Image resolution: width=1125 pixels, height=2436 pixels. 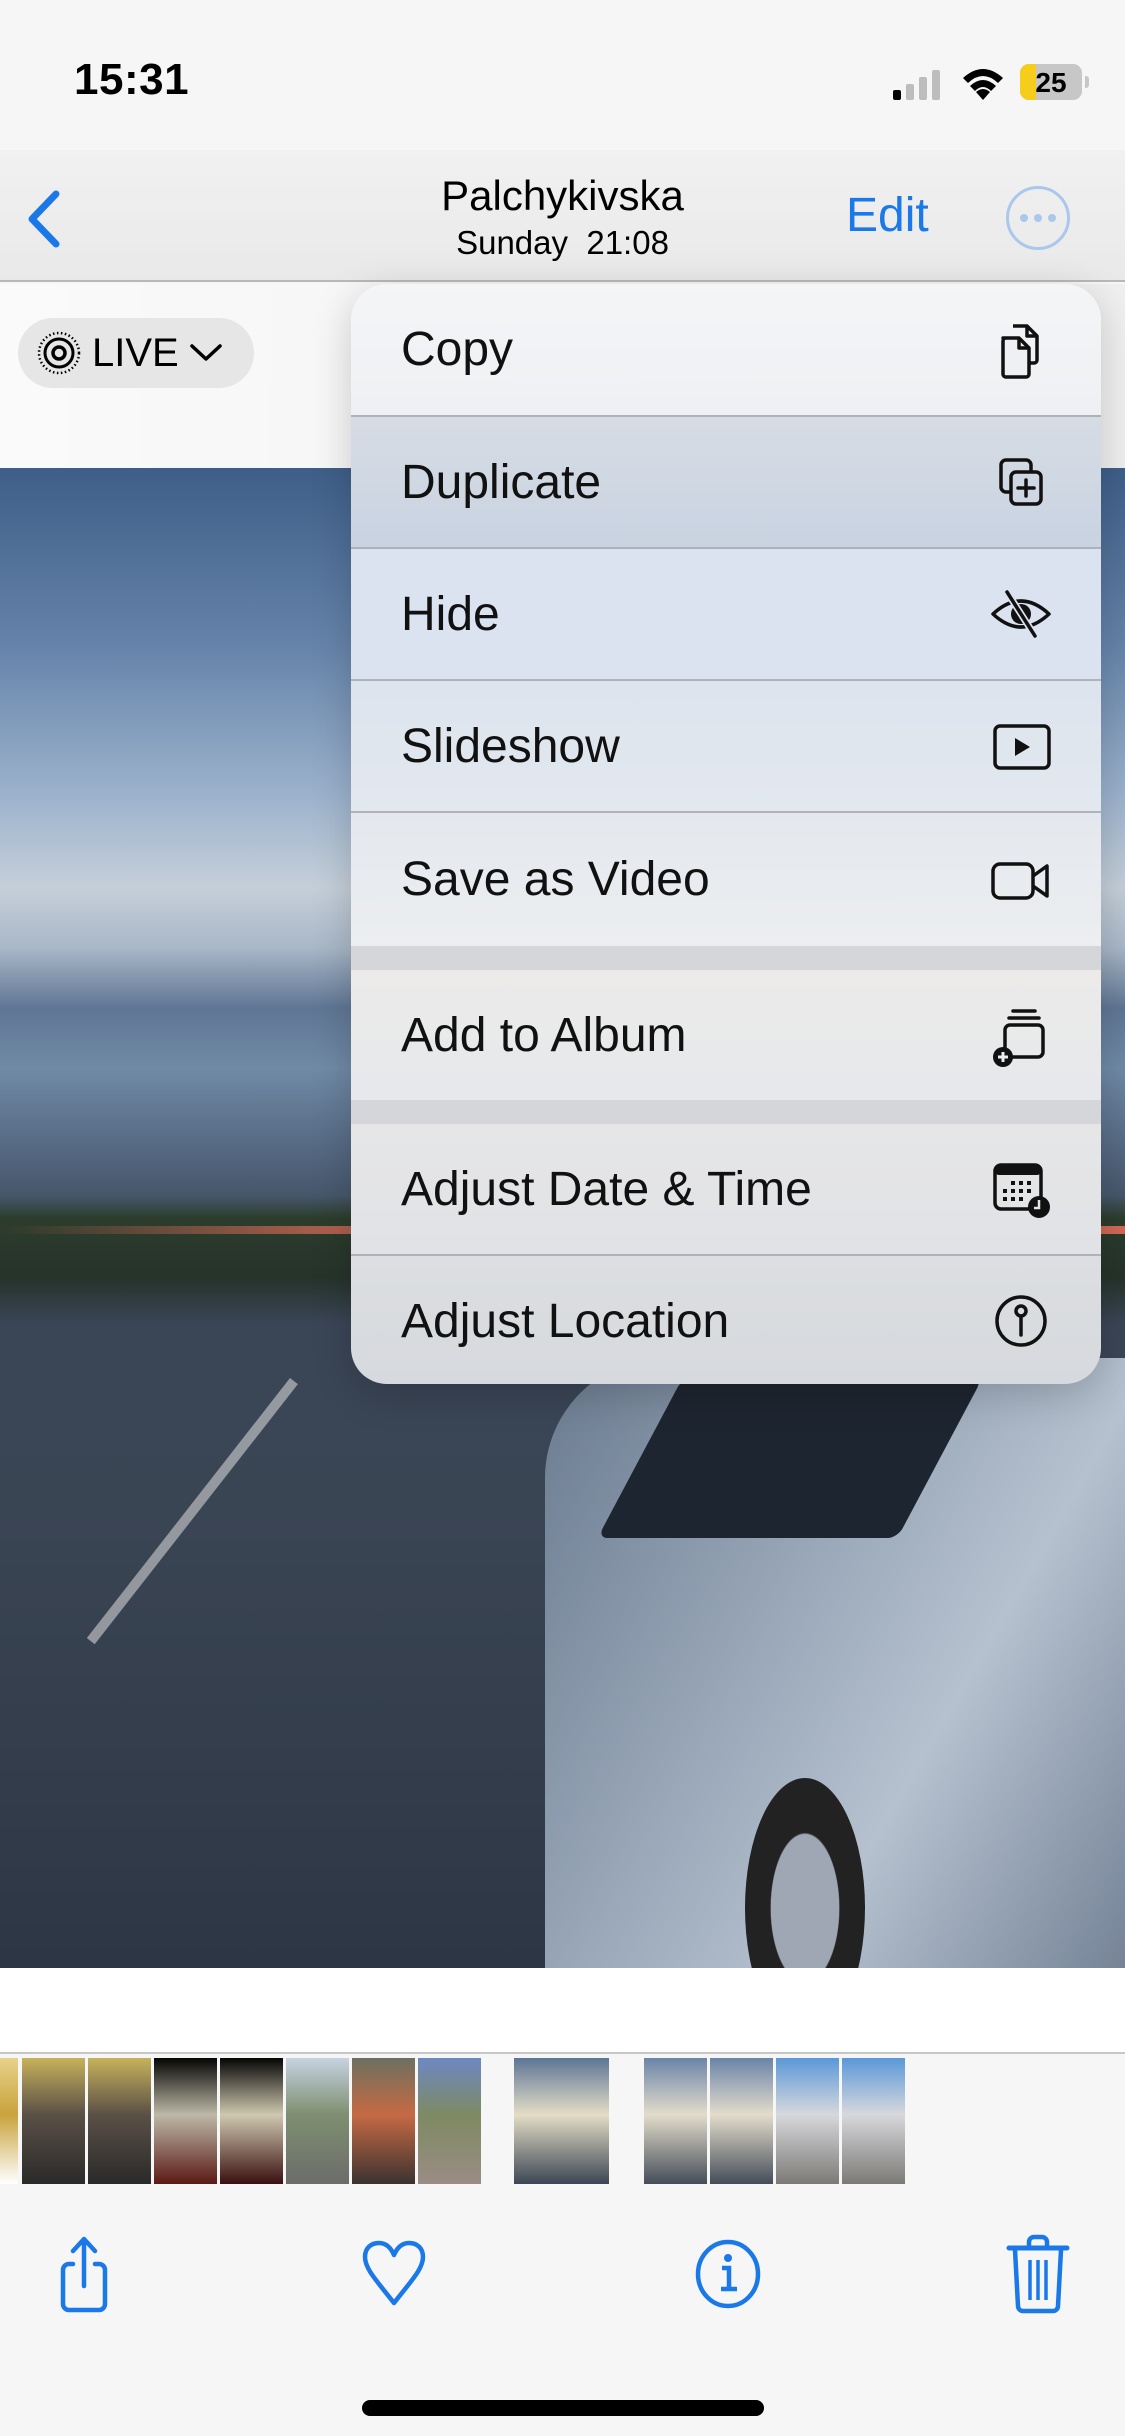 I want to click on battery-level: 25, so click(x=1051, y=82).